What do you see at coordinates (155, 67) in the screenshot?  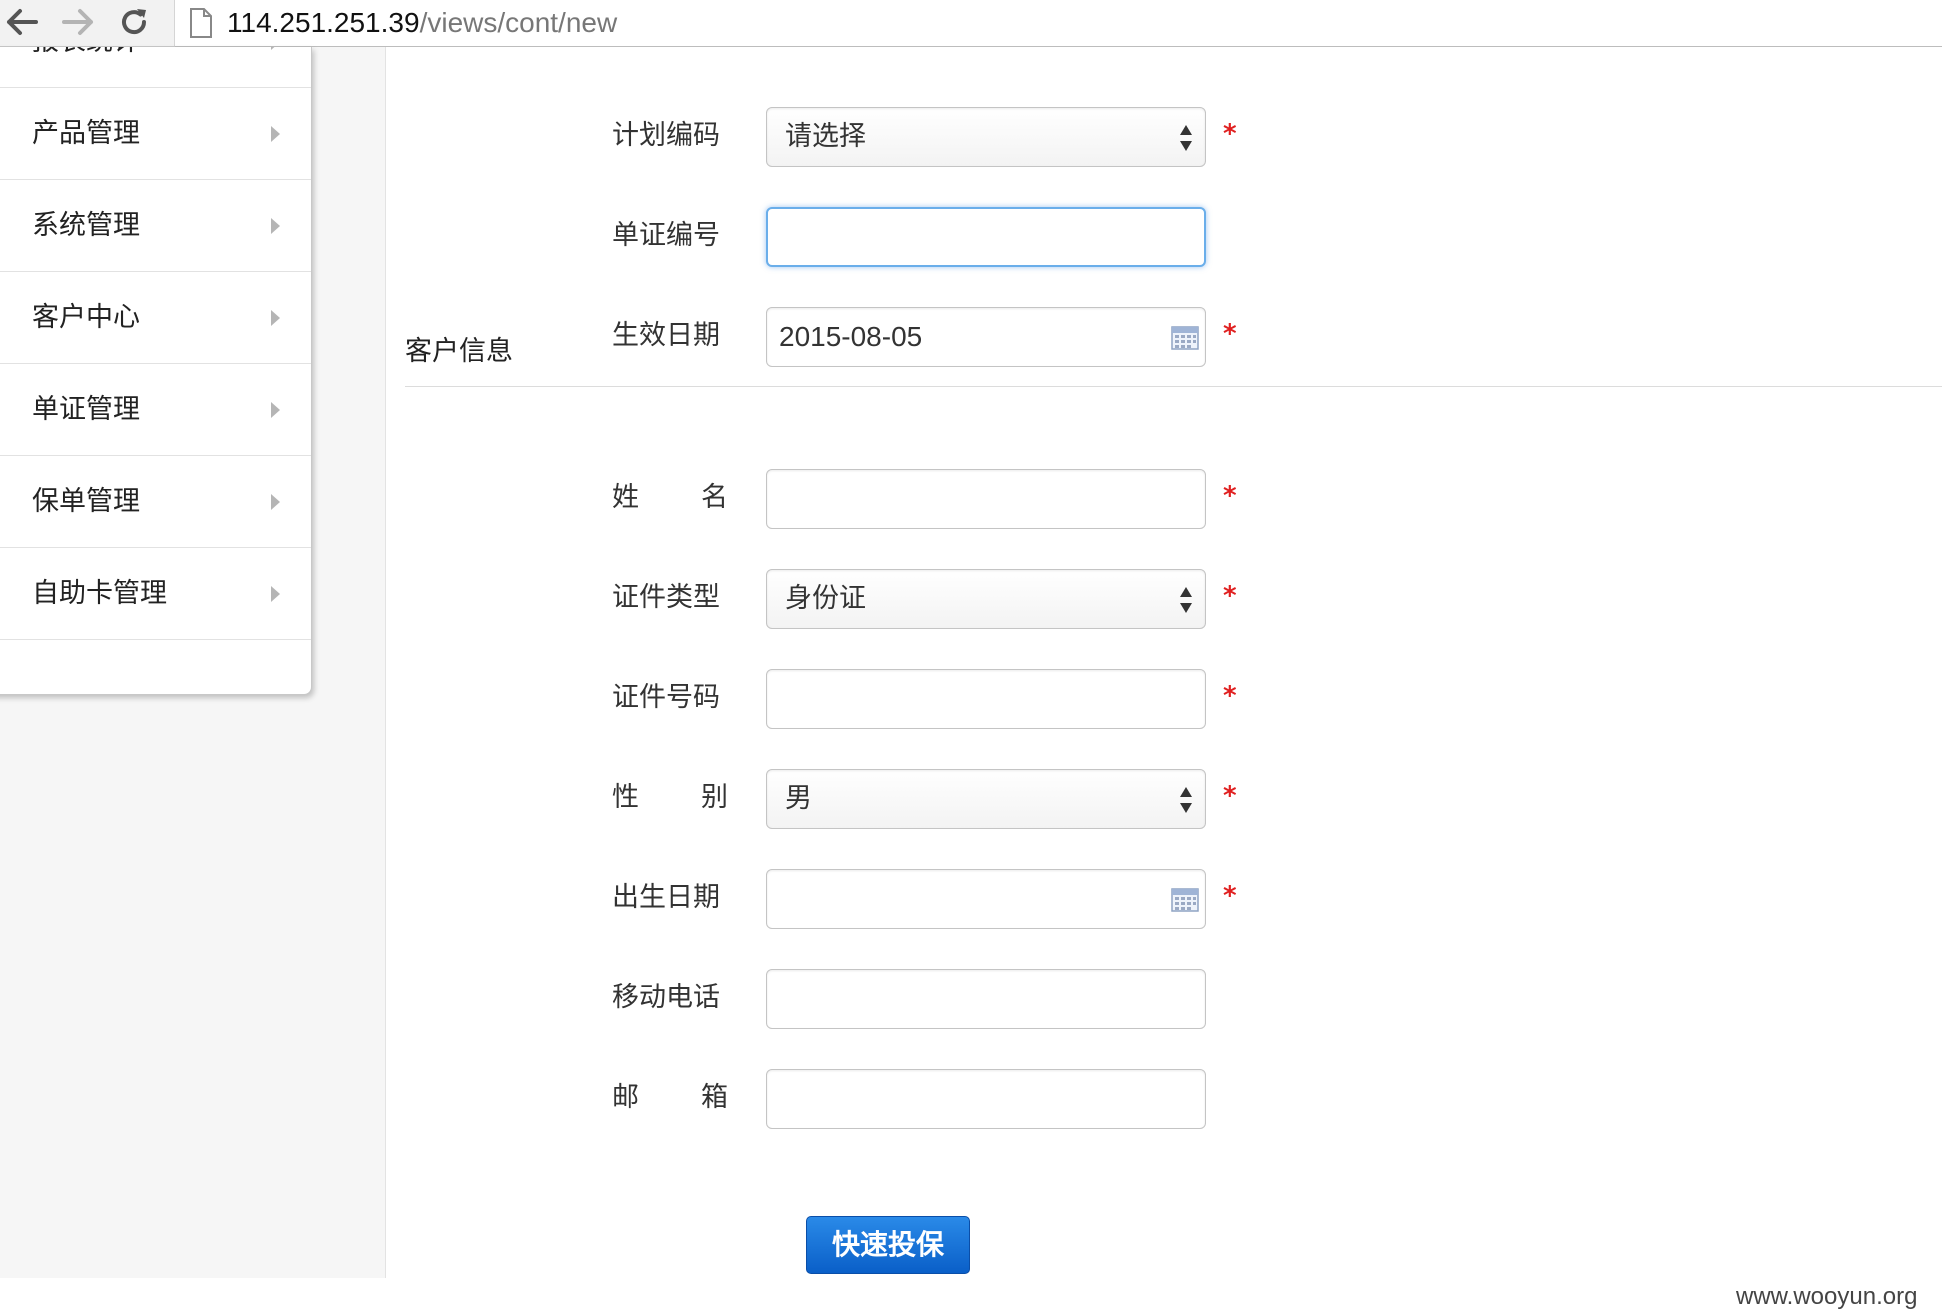 I see `sidebar-item-reports: 报表统计` at bounding box center [155, 67].